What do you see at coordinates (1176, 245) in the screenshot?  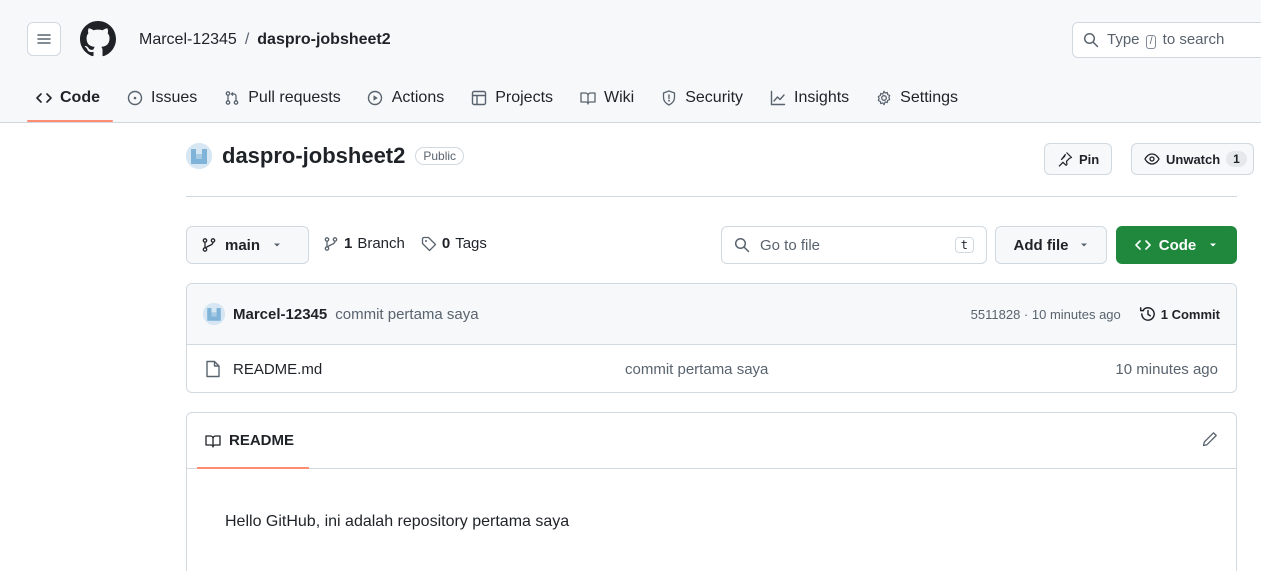 I see `code-button: Code` at bounding box center [1176, 245].